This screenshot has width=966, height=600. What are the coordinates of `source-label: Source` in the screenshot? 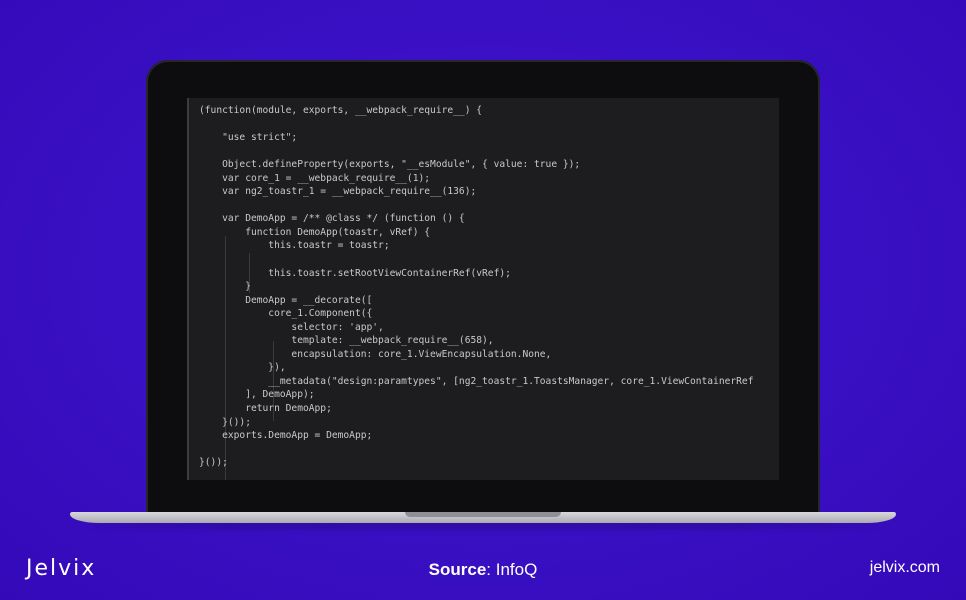 It's located at (457, 569).